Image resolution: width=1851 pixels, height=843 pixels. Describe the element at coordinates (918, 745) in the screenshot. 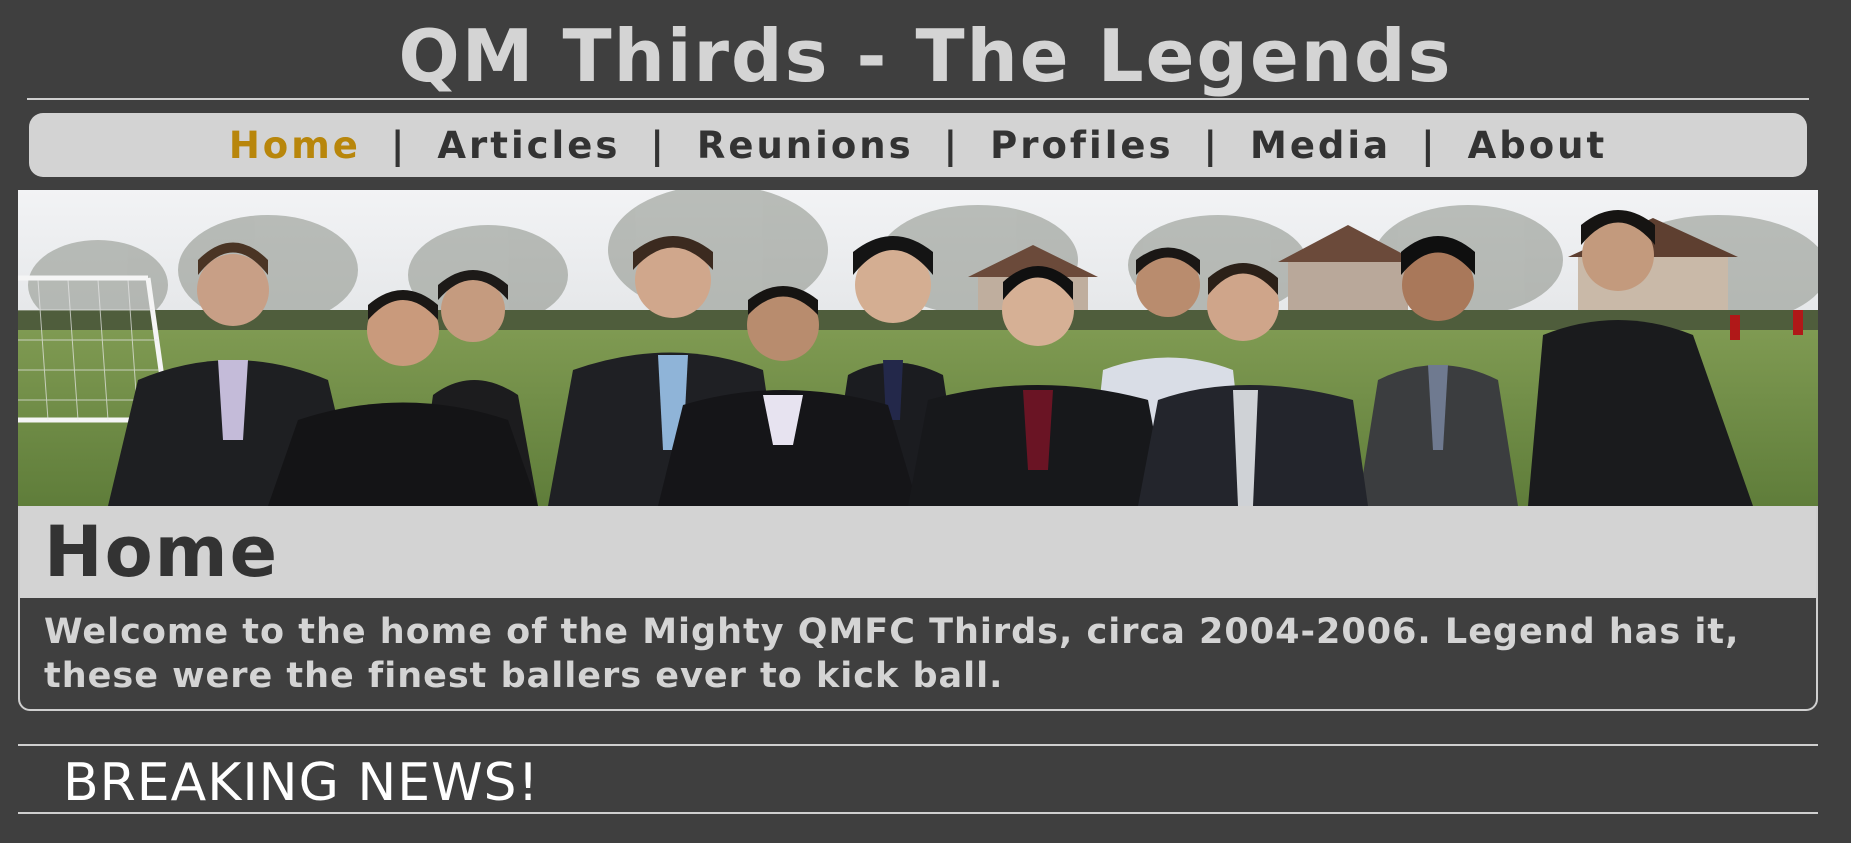

I see `news-divider-top` at that location.